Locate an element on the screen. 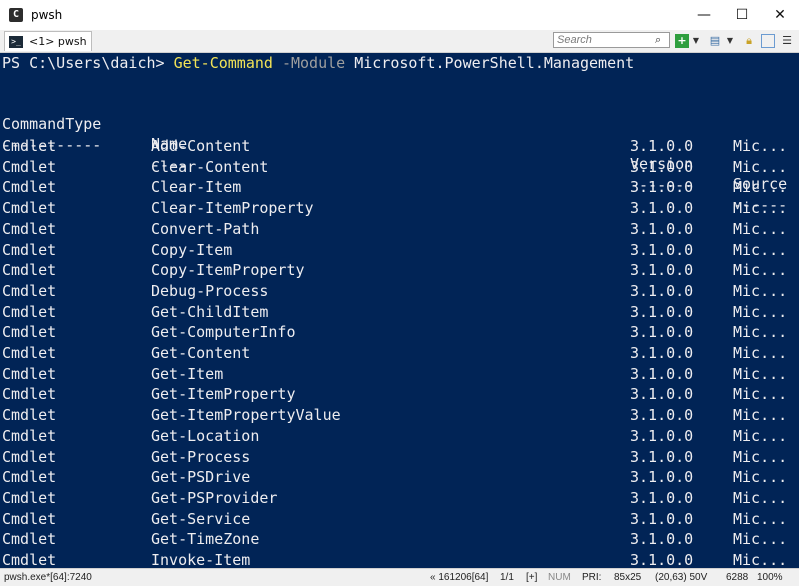 The width and height of the screenshot is (799, 586). toolbar: >_ <1> pwsh ⌕ + ▼ ▤ ▼ 🔒︎ ☰ is located at coordinates (399, 41).